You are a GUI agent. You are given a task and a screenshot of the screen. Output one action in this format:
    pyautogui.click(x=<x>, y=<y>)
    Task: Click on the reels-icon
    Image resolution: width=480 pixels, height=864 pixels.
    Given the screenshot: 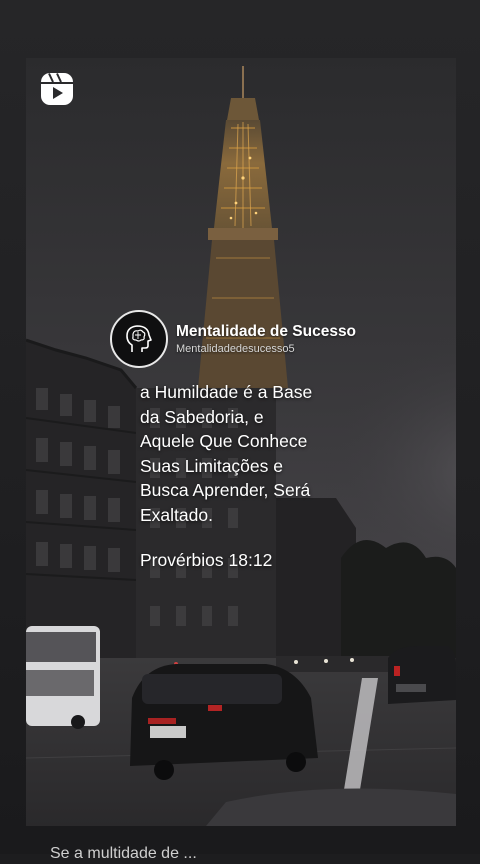 What is the action you would take?
    pyautogui.click(x=57, y=89)
    